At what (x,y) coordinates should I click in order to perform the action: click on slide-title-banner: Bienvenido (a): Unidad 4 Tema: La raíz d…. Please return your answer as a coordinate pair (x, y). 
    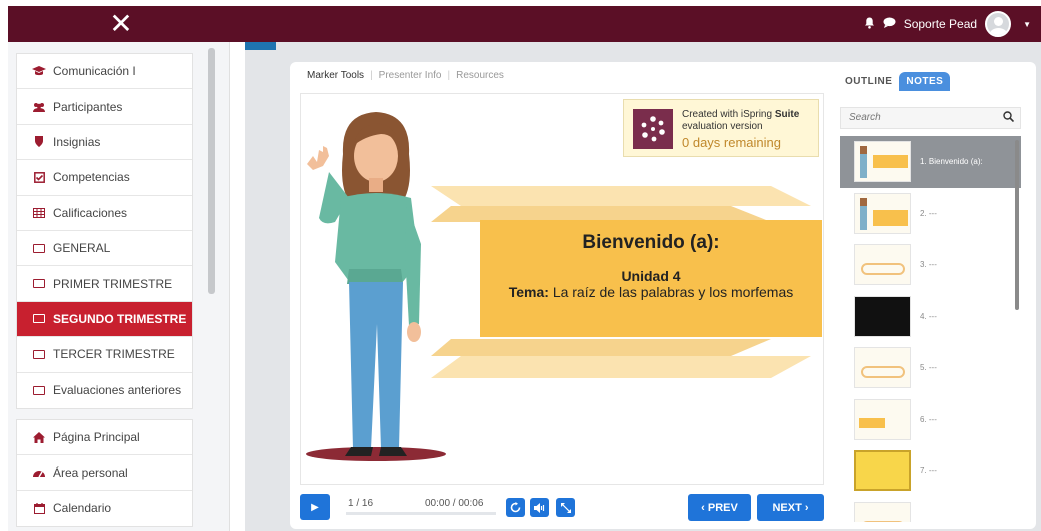
    Looking at the image, I should click on (651, 278).